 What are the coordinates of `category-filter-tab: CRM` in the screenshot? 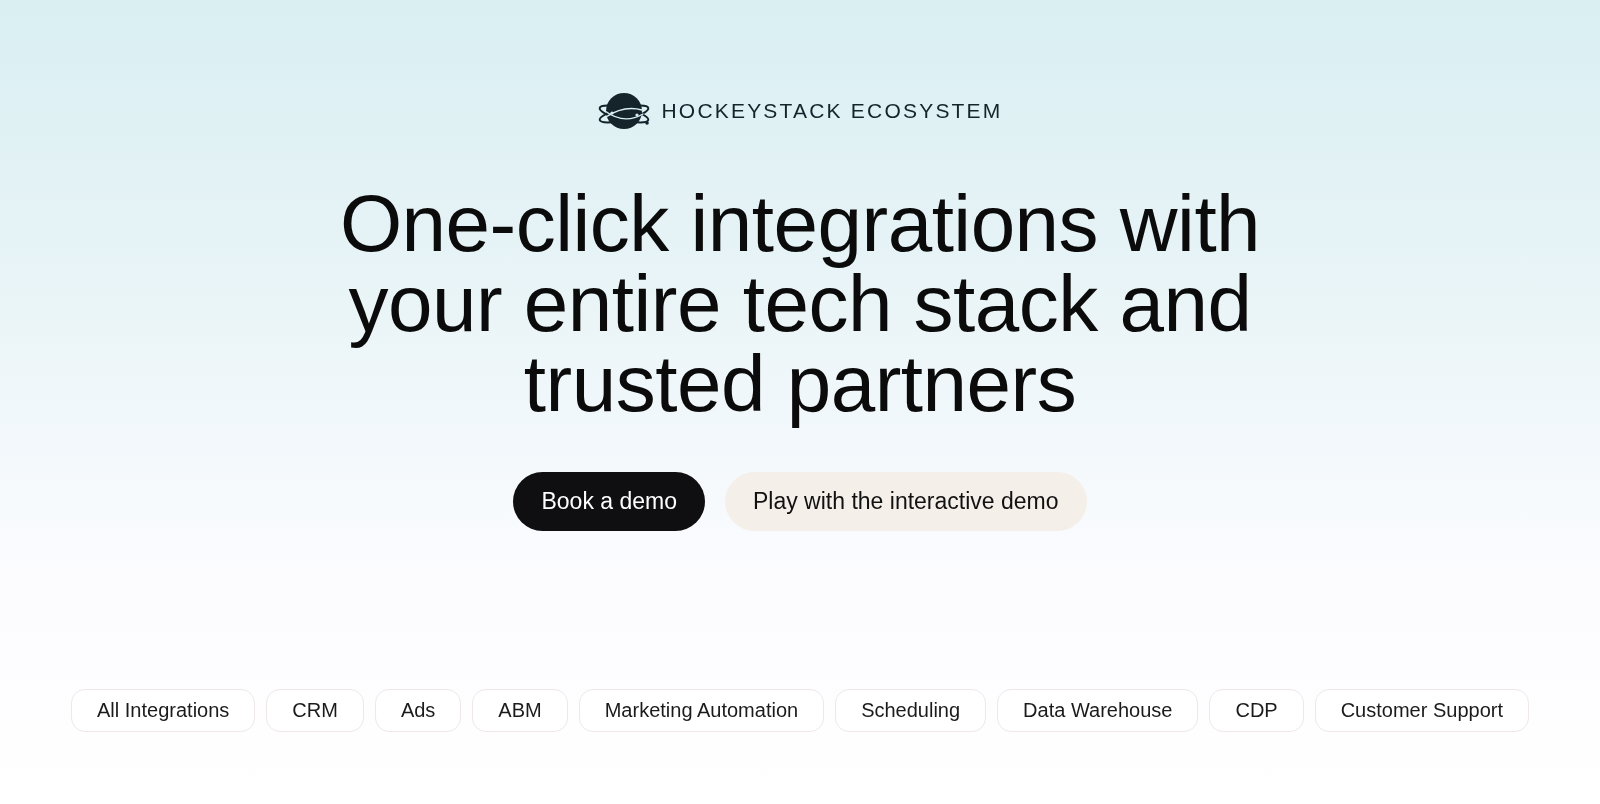 It's located at (315, 710).